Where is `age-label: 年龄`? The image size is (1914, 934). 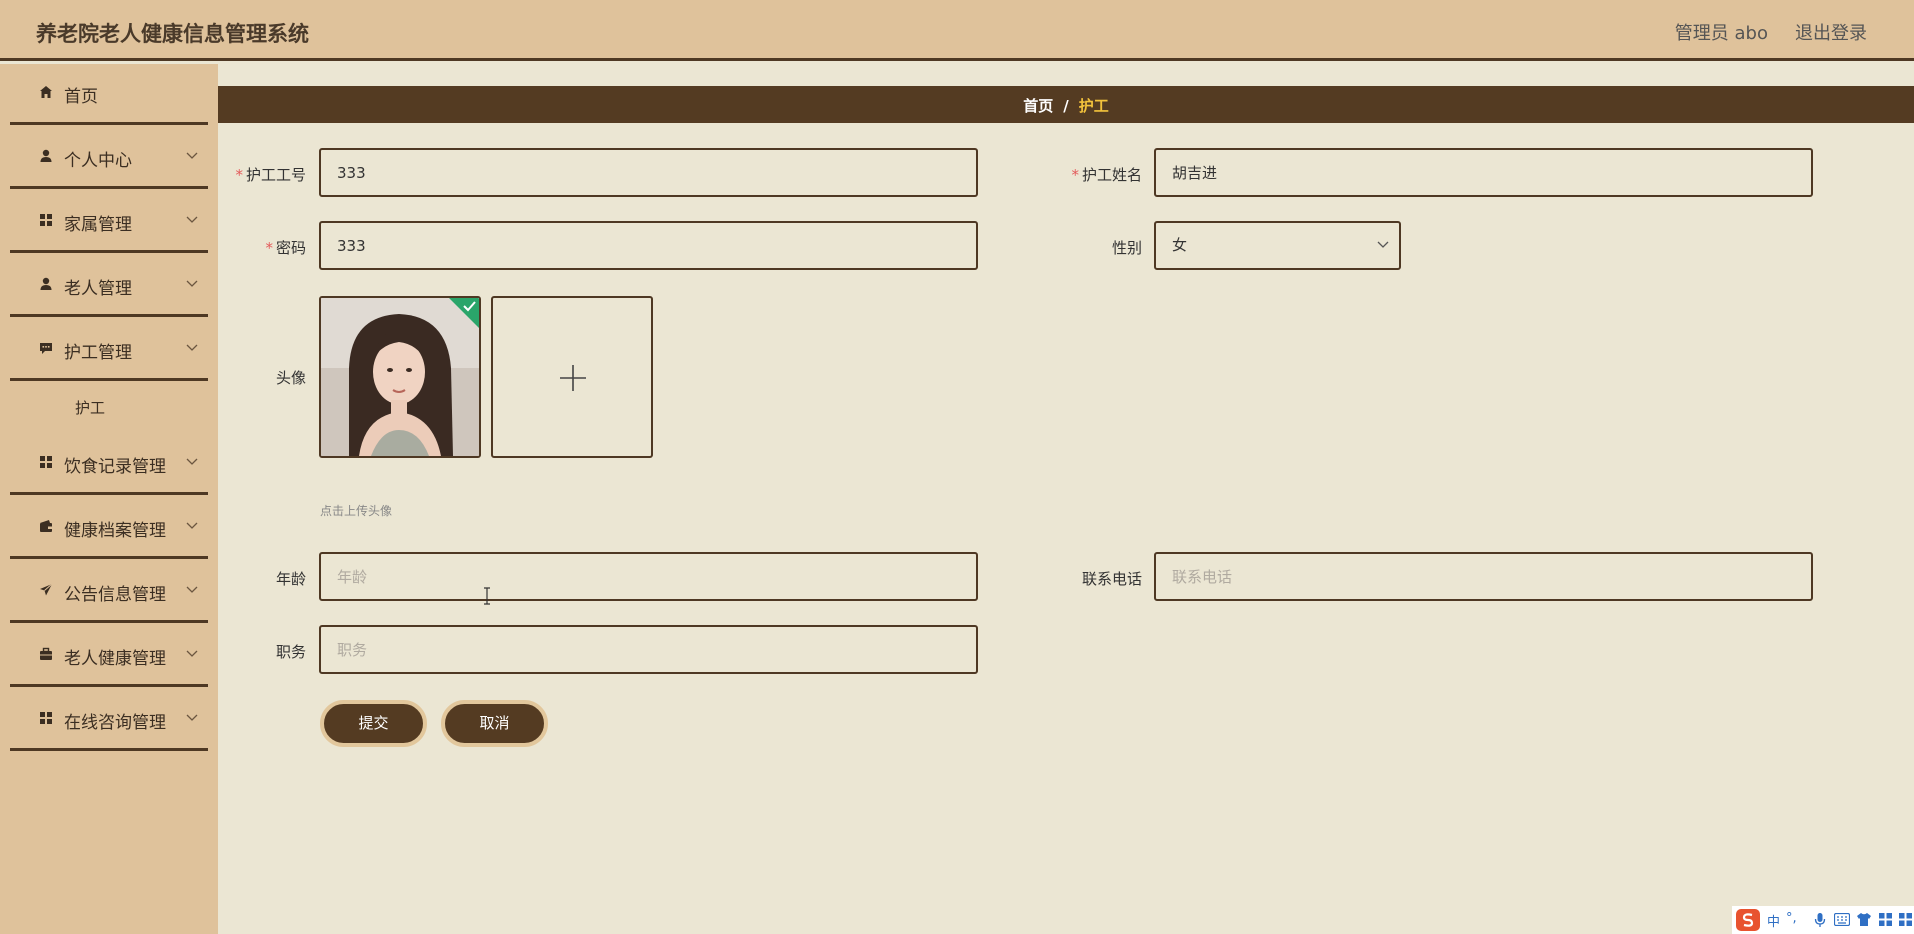 age-label: 年龄 is located at coordinates (290, 579).